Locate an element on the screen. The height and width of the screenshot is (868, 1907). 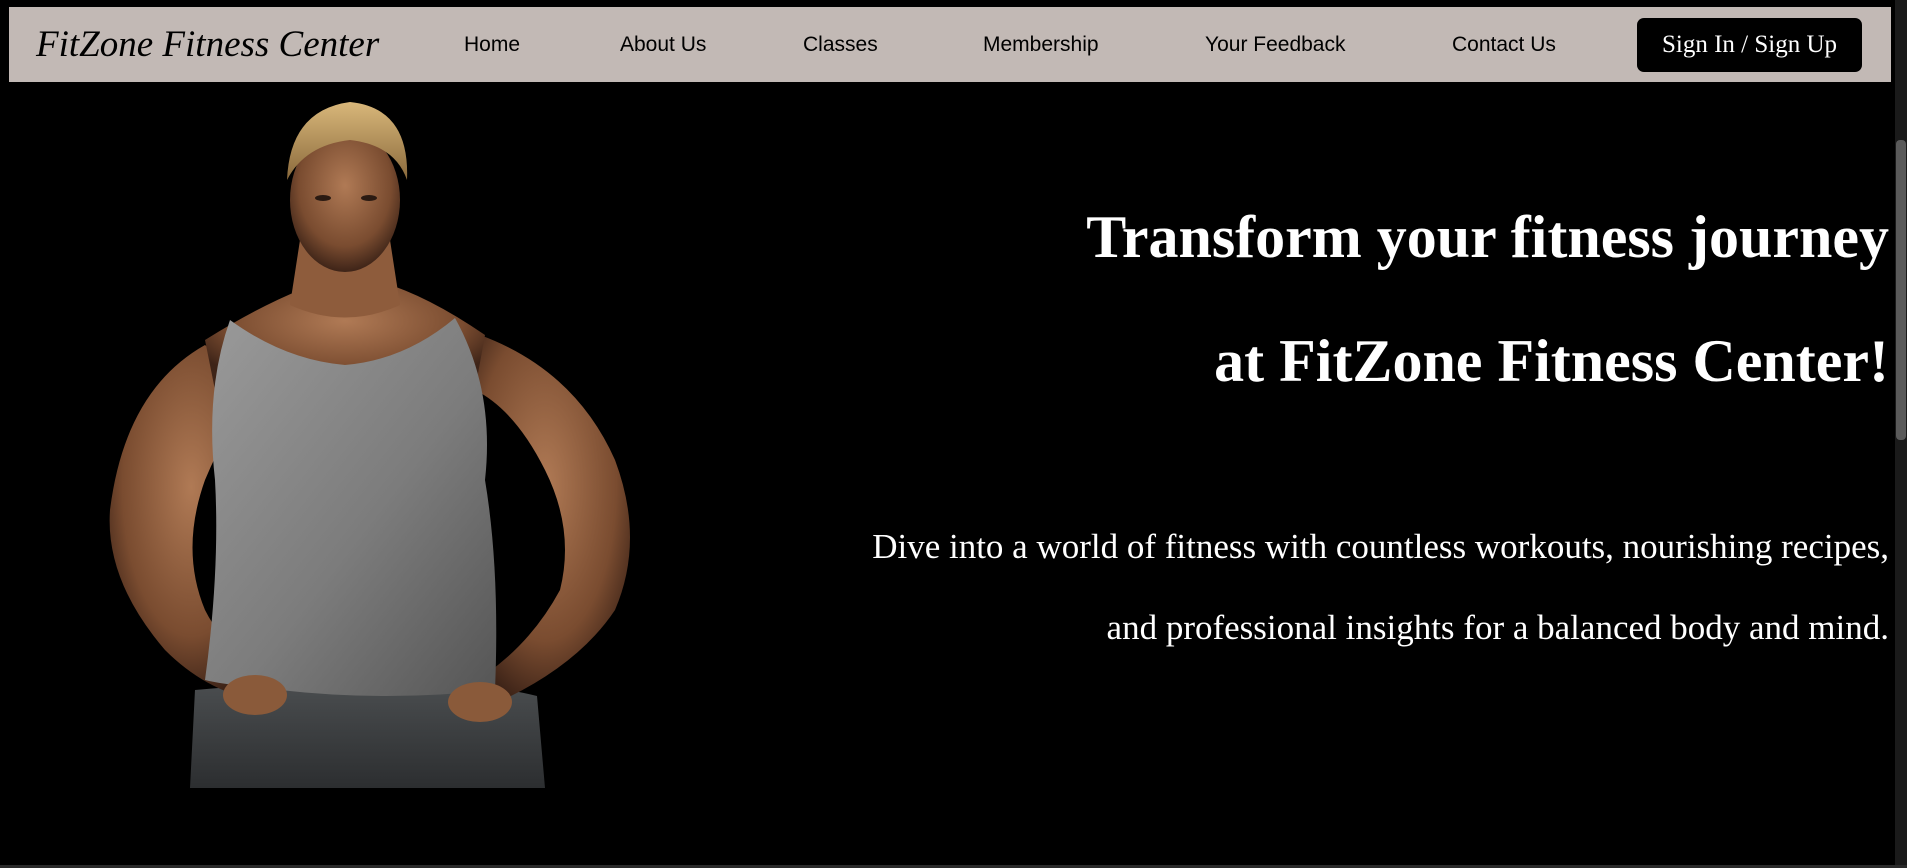
nav-link-contact-us: Contact Us is located at coordinates (1504, 45).